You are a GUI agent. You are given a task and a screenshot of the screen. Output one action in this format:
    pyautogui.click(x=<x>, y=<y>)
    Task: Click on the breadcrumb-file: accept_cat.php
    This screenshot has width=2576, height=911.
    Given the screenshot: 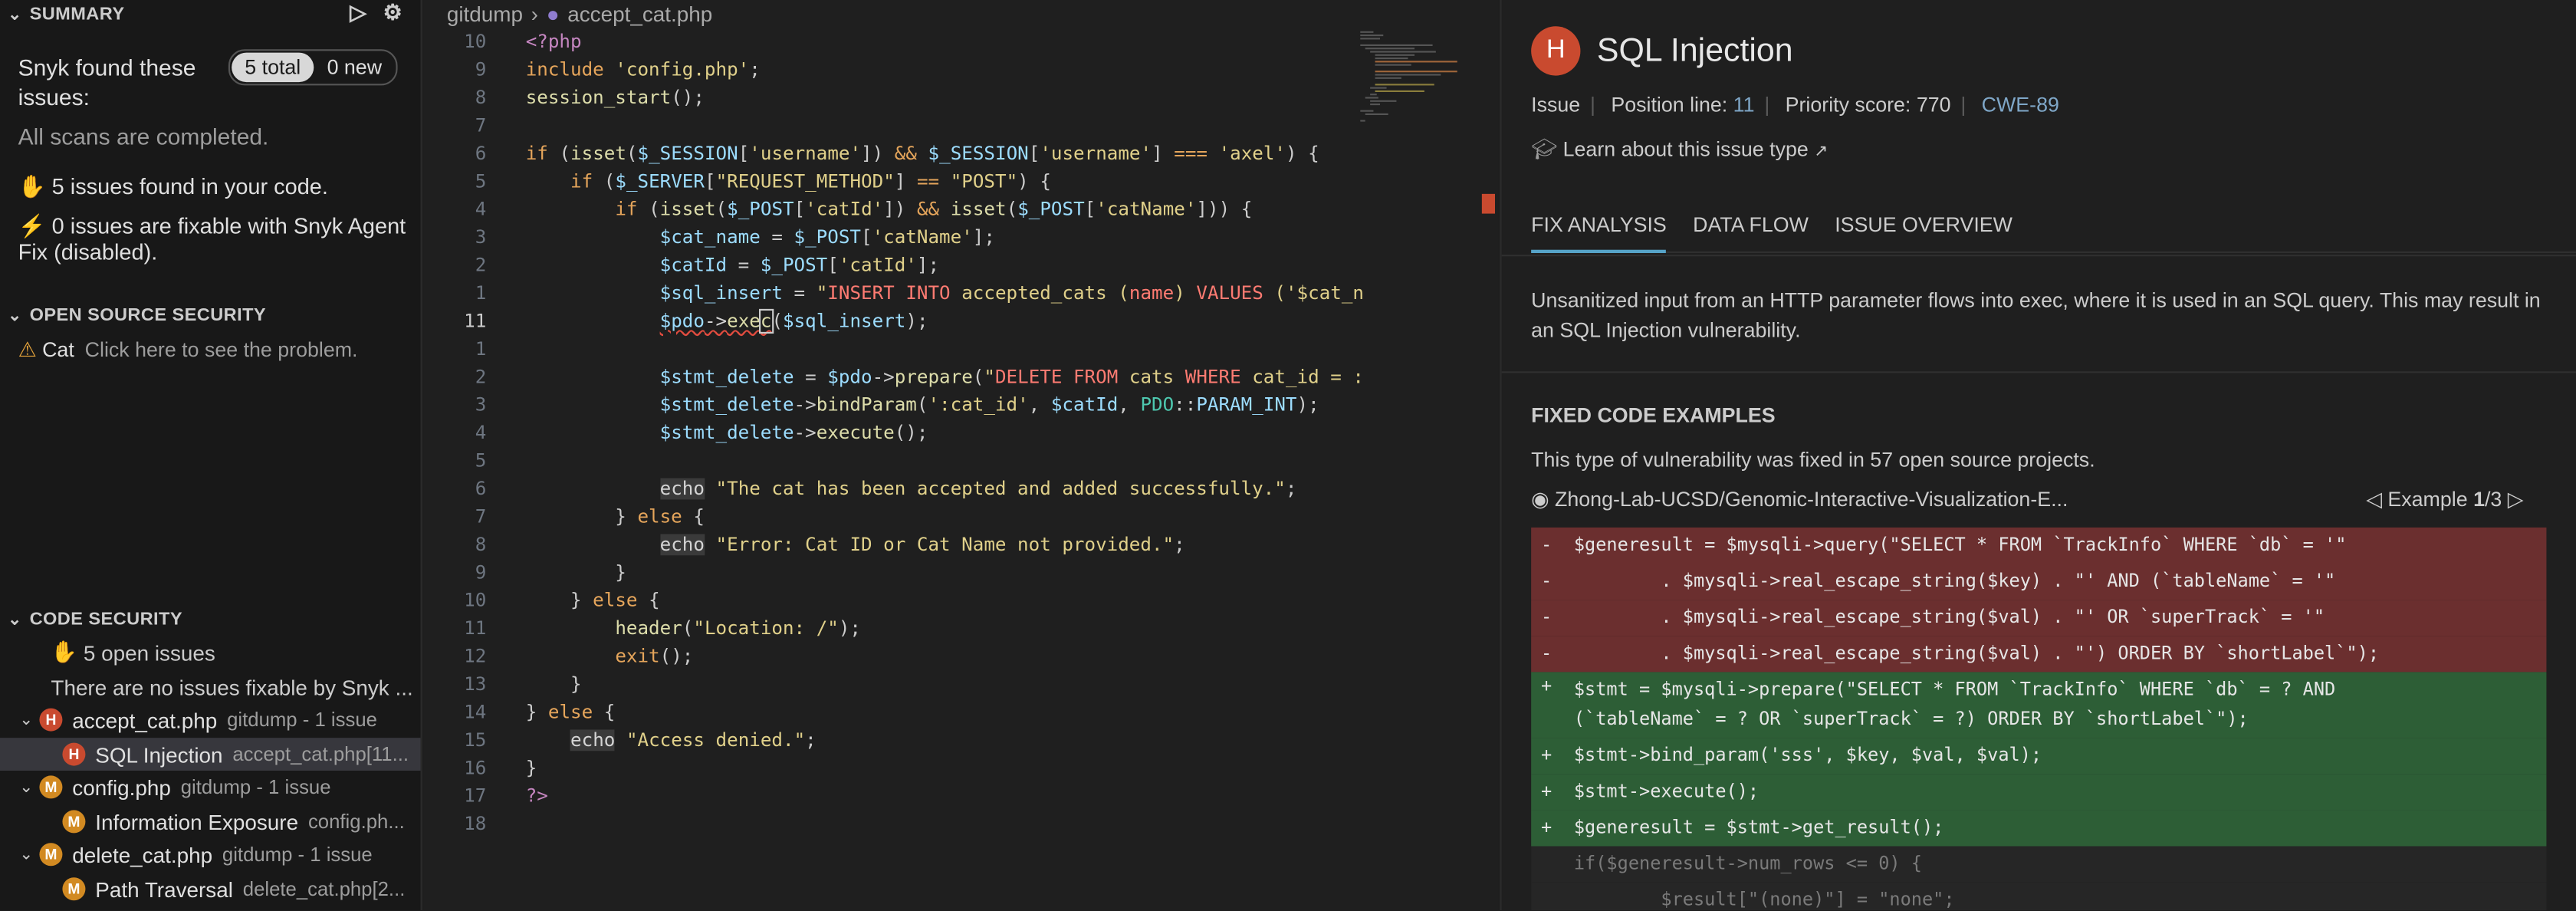 What is the action you would take?
    pyautogui.click(x=640, y=13)
    